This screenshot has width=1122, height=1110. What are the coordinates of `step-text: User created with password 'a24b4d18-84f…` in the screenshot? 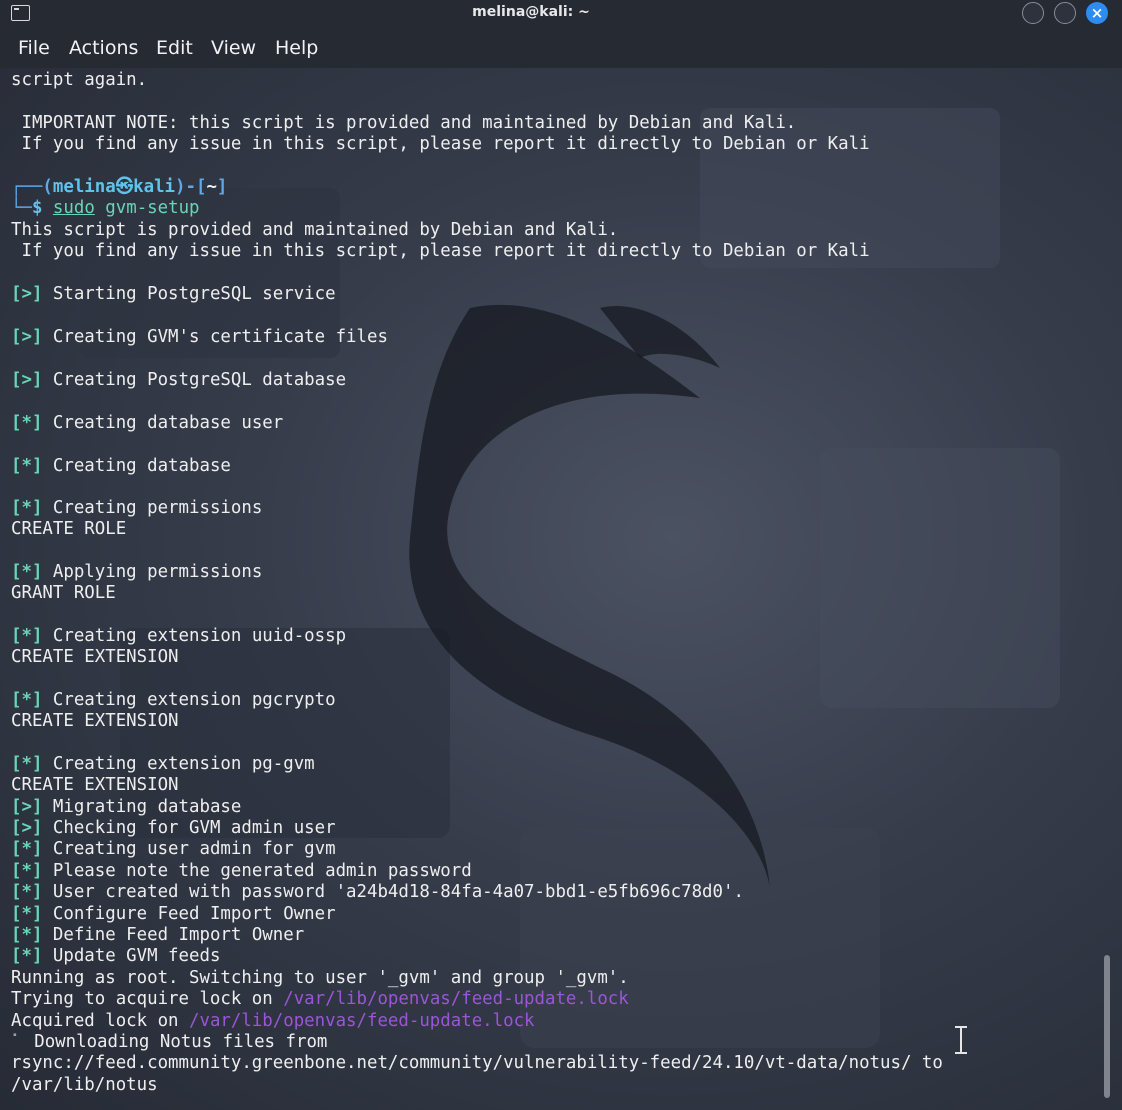 It's located at (393, 892).